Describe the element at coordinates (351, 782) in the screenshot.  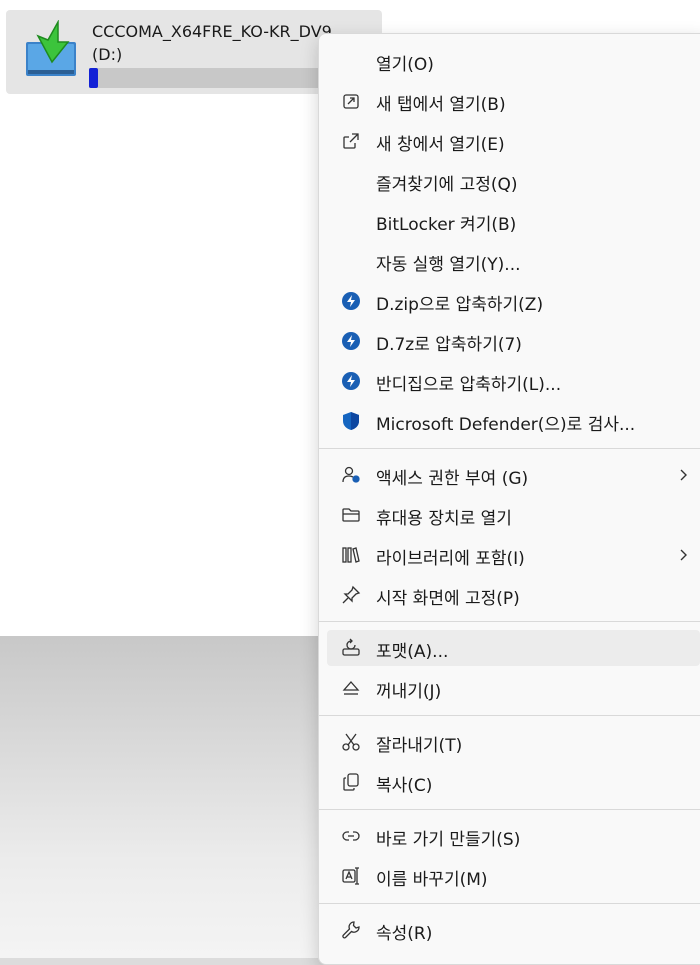
I see `copy-icon` at that location.